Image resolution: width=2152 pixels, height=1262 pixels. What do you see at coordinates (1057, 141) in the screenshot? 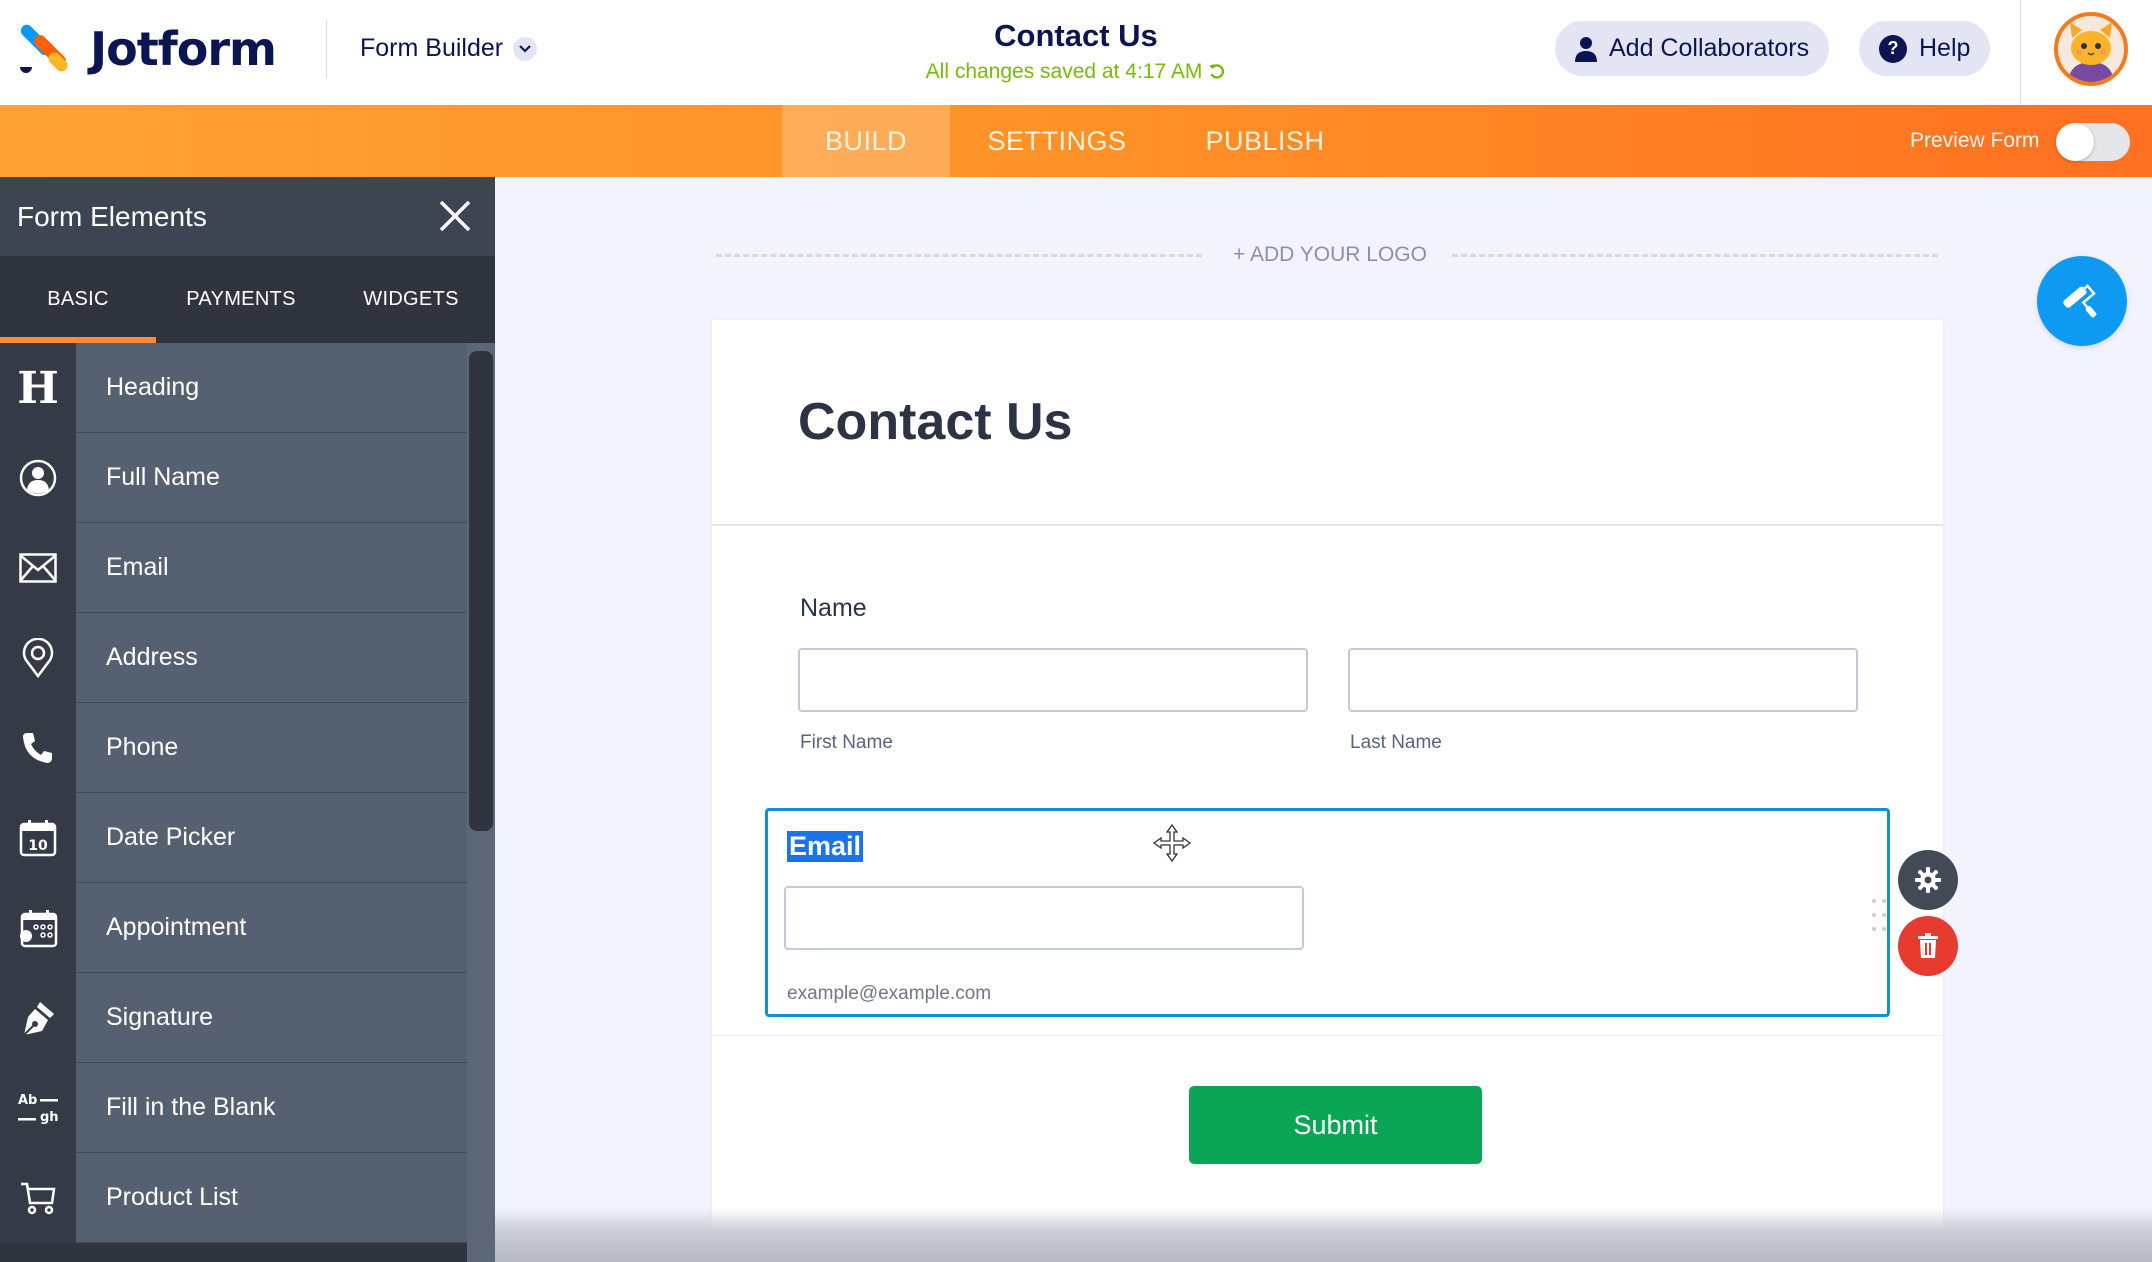
I see `tab-settings: SETTINGS` at bounding box center [1057, 141].